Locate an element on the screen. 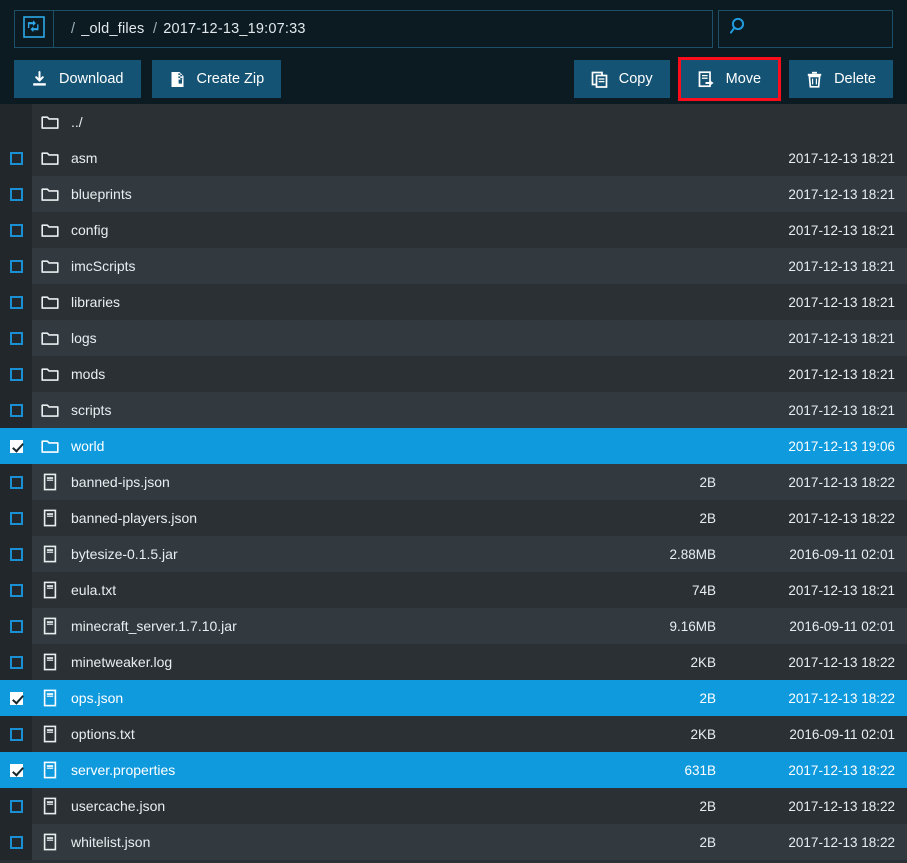  table-row: whitelist.json 2B 2017-12-13 18:22 is located at coordinates (453, 842).